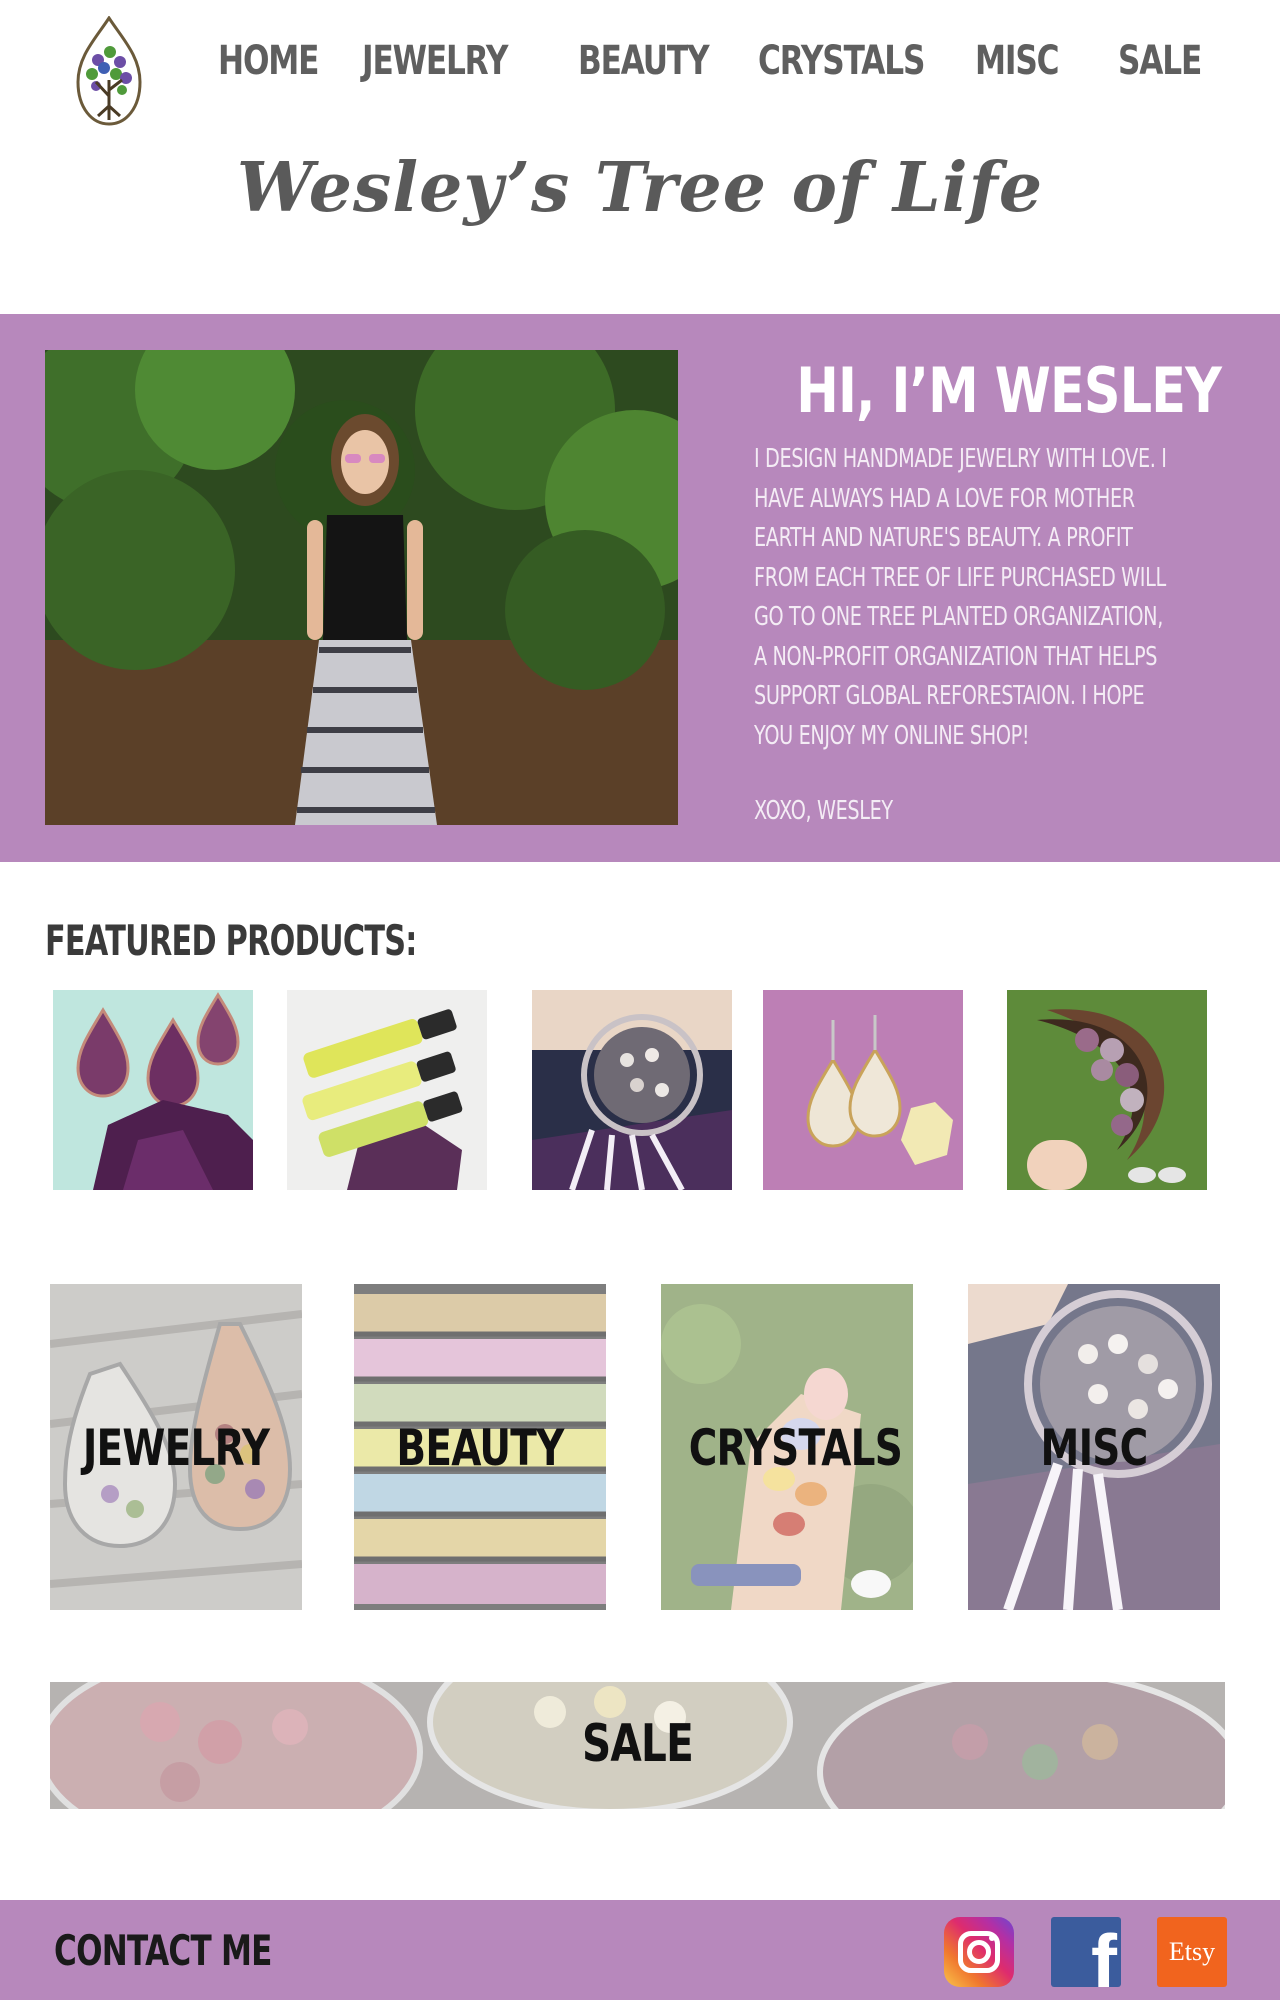 This screenshot has width=1280, height=2000. I want to click on contact-me-link: CONTACT ME, so click(163, 1950).